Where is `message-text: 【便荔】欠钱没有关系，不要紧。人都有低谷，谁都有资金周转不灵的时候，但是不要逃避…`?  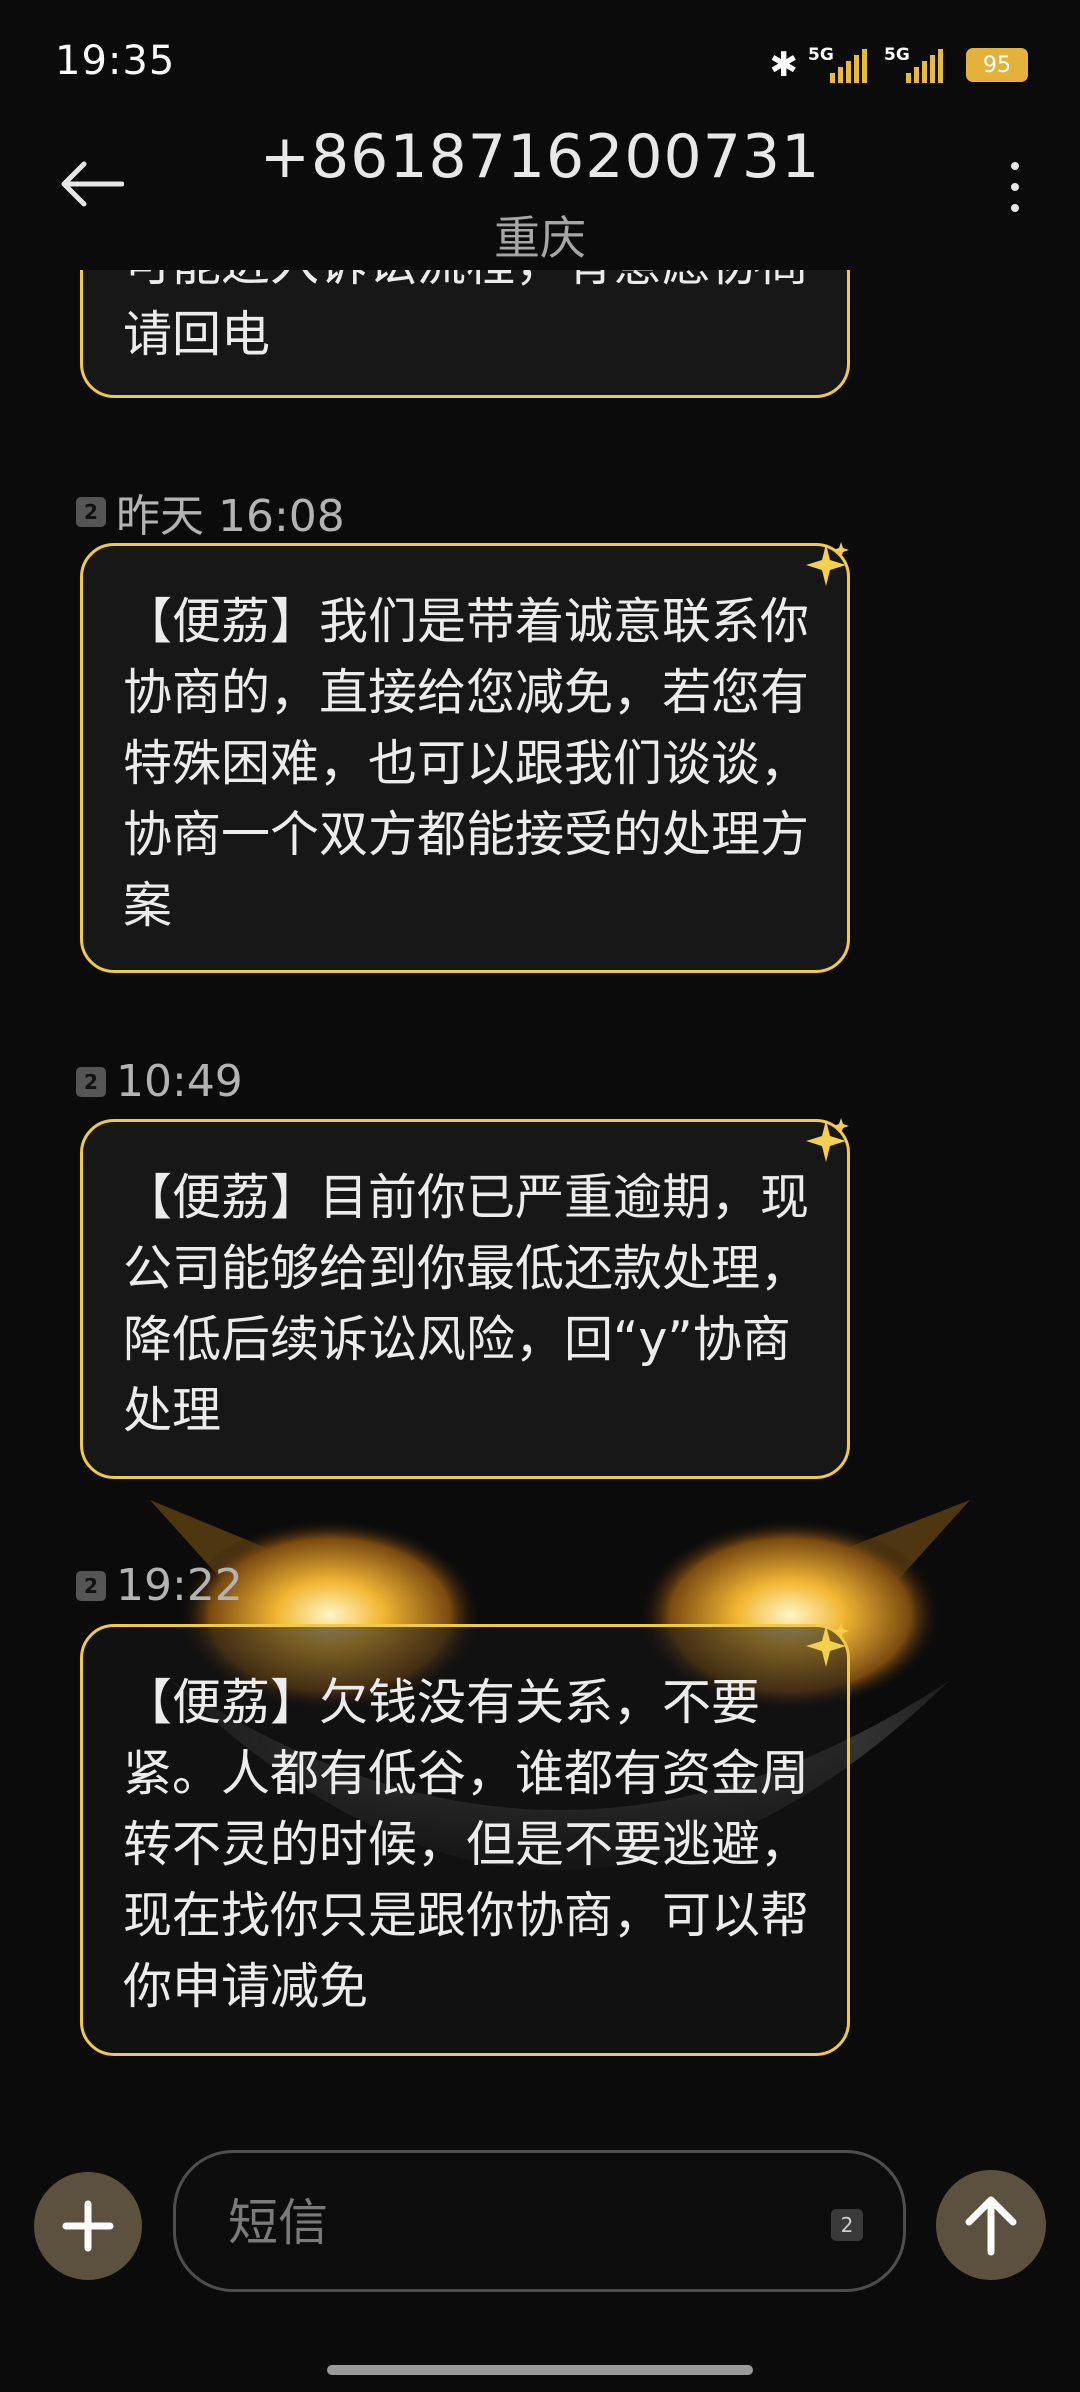 message-text: 【便荔】欠钱没有关系，不要紧。人都有低谷，谁都有资金周转不灵的时候，但是不要逃避… is located at coordinates (466, 1844).